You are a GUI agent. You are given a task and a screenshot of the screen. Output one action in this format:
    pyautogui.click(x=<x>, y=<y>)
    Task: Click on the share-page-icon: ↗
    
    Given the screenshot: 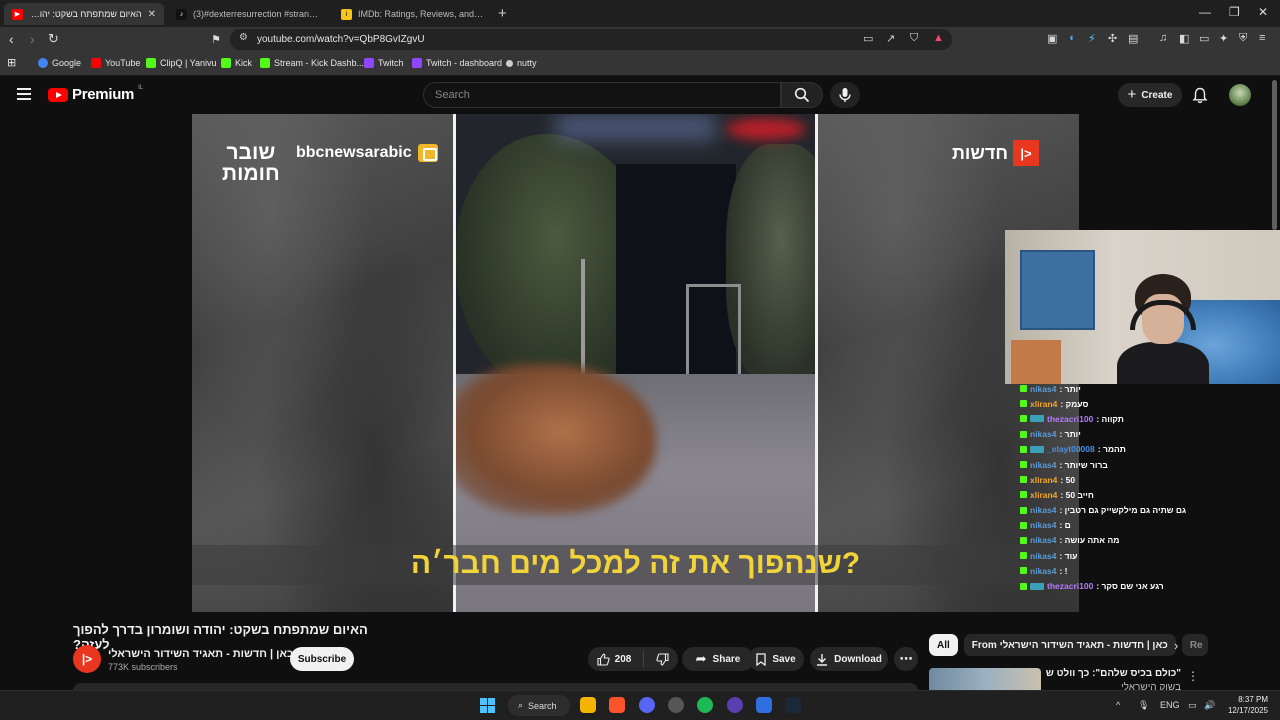 What is the action you would take?
    pyautogui.click(x=890, y=38)
    